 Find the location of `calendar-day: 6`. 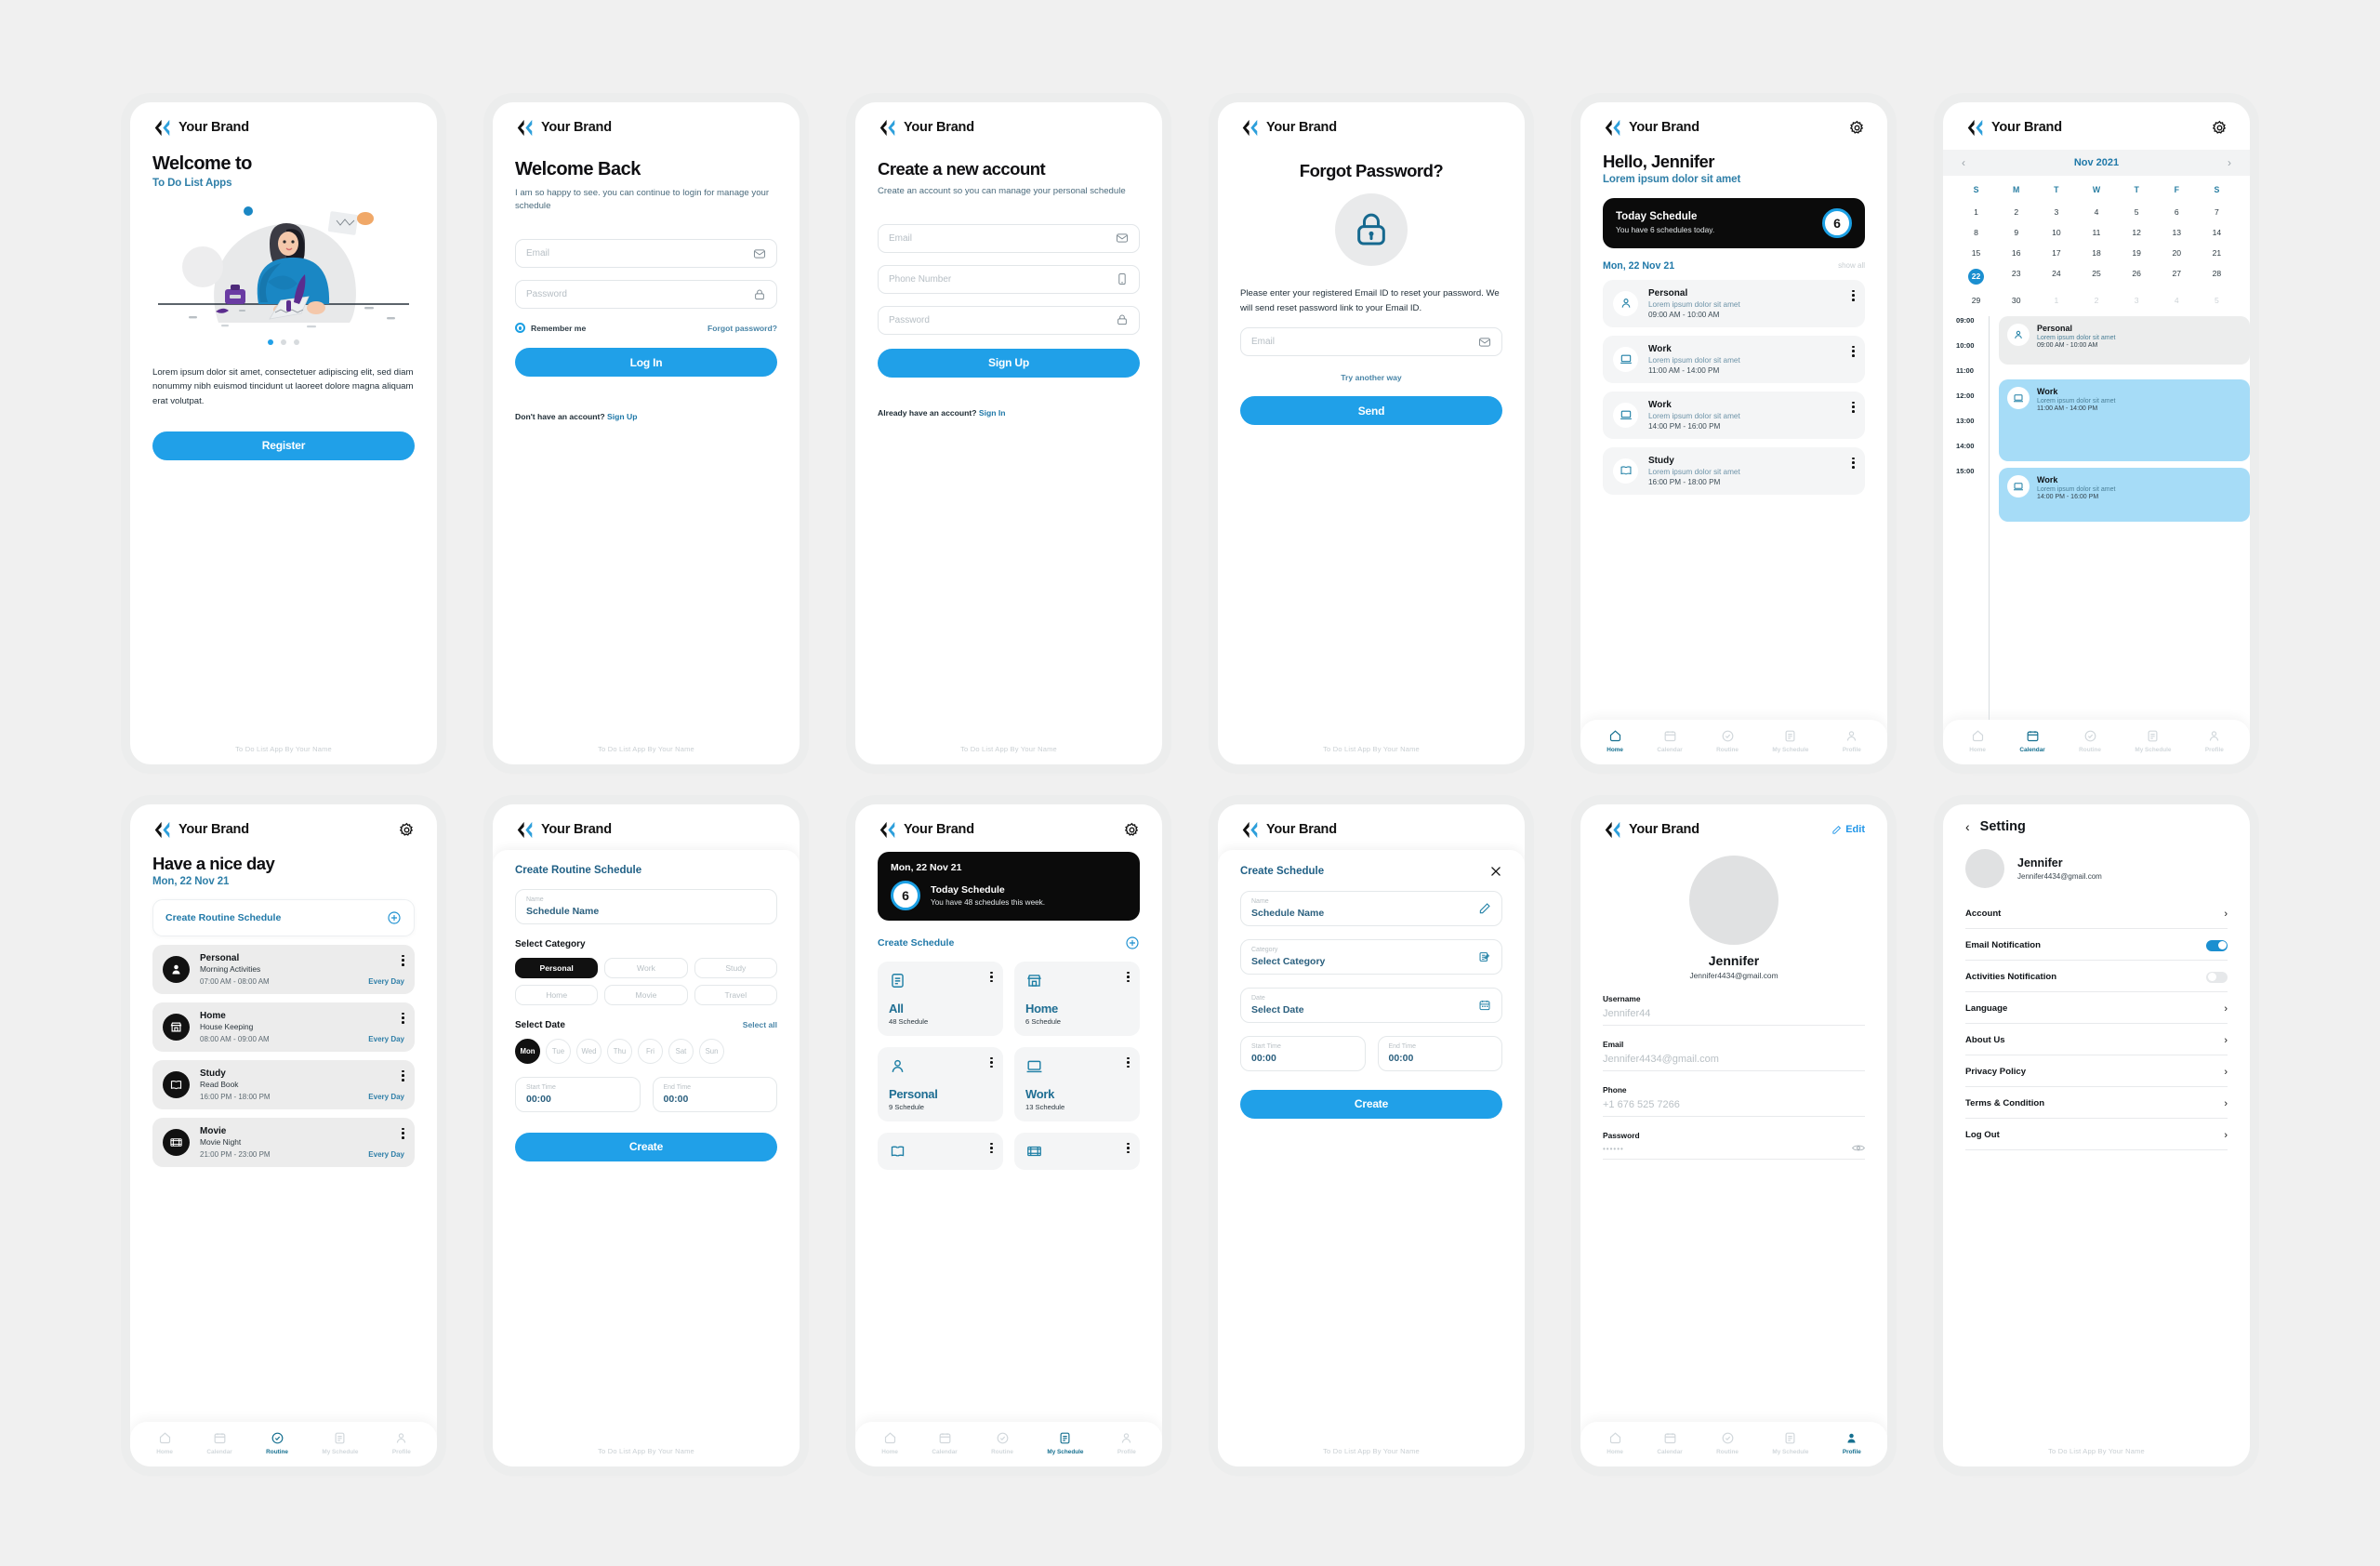

calendar-day: 6 is located at coordinates (2177, 212).